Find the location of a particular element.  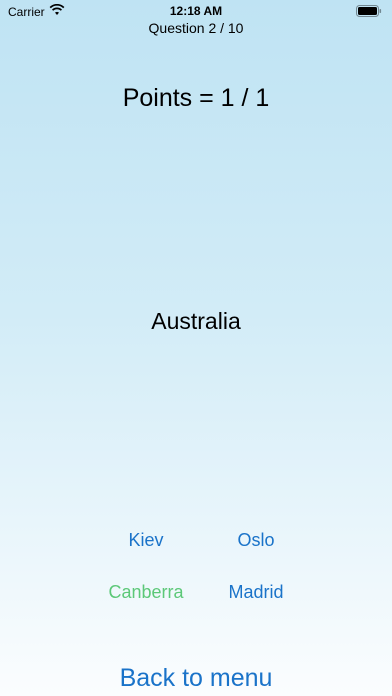

question-counter: Question 2 / 10 is located at coordinates (196, 28).